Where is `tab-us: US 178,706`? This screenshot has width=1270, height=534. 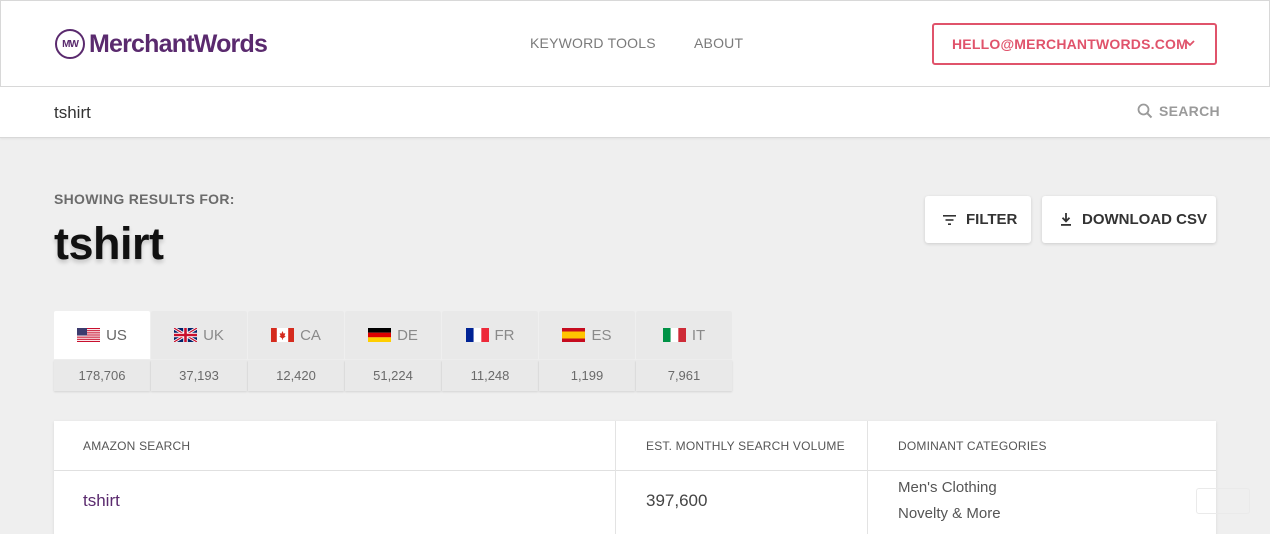
tab-us: US 178,706 is located at coordinates (102, 351).